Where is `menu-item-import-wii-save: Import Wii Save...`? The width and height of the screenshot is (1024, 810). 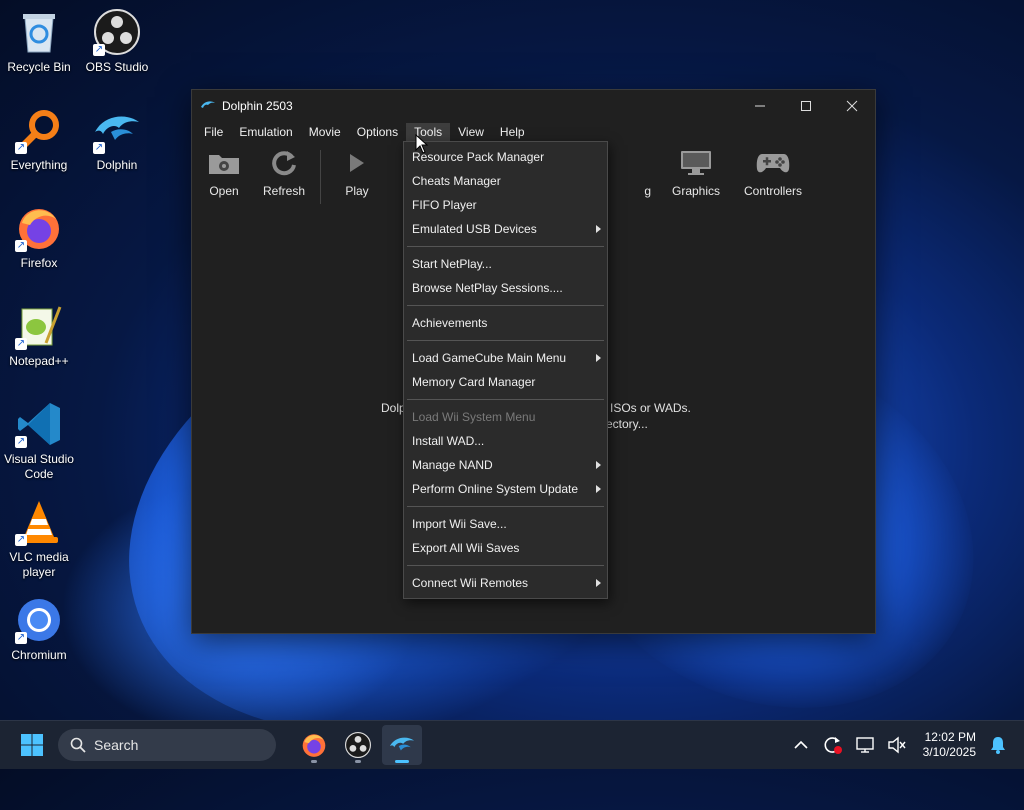 menu-item-import-wii-save: Import Wii Save... is located at coordinates (505, 524).